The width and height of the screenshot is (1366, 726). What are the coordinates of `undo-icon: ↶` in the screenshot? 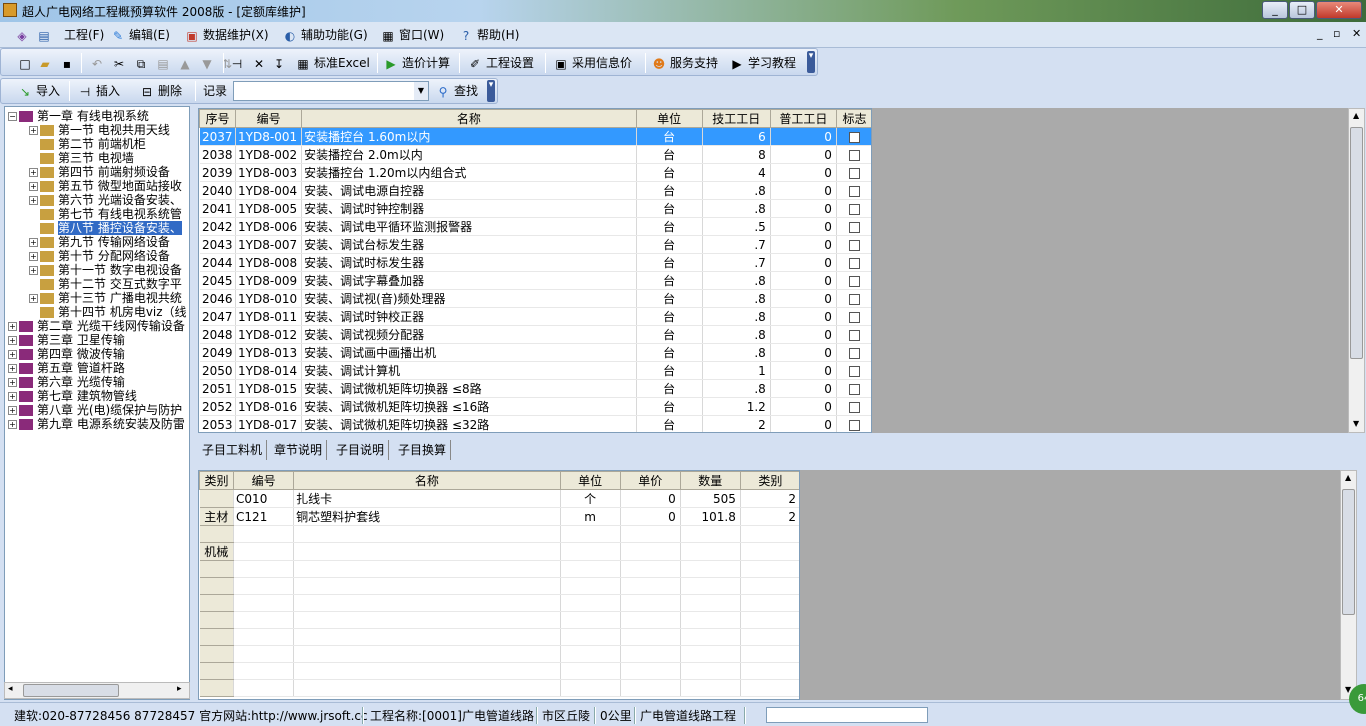 It's located at (98, 63).